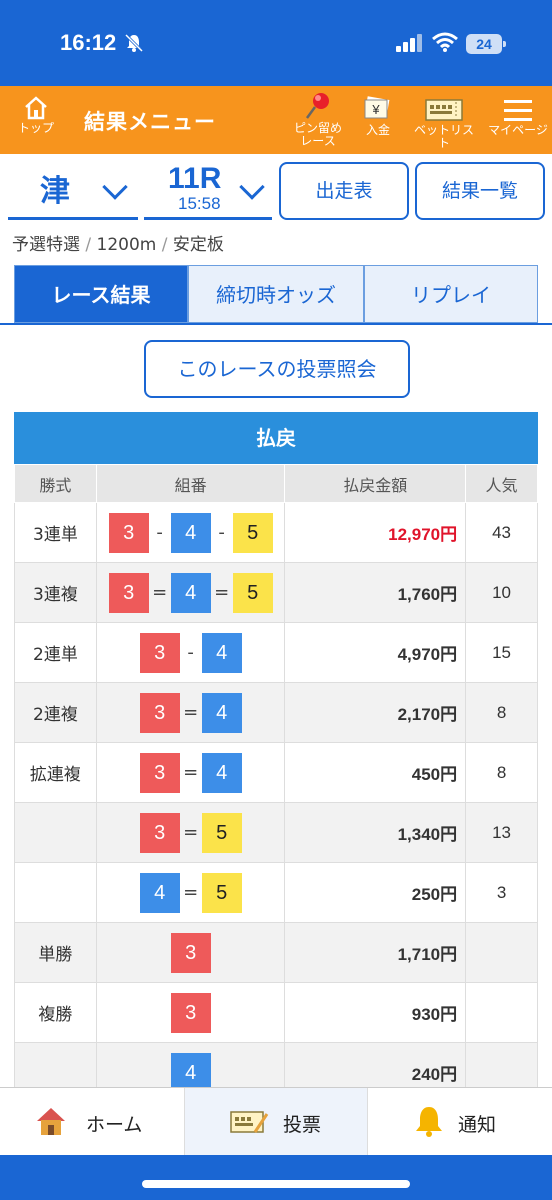 The image size is (552, 1200). Describe the element at coordinates (46, 245) in the screenshot. I see `race-category: 予選特選` at that location.